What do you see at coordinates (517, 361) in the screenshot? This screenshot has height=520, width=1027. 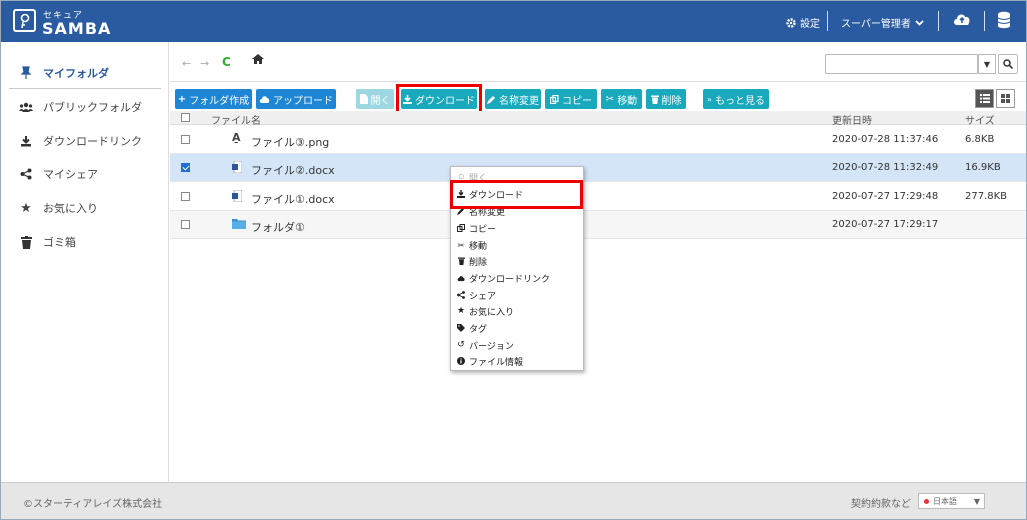 I see `context-menu-item-file-info: ファイル情報` at bounding box center [517, 361].